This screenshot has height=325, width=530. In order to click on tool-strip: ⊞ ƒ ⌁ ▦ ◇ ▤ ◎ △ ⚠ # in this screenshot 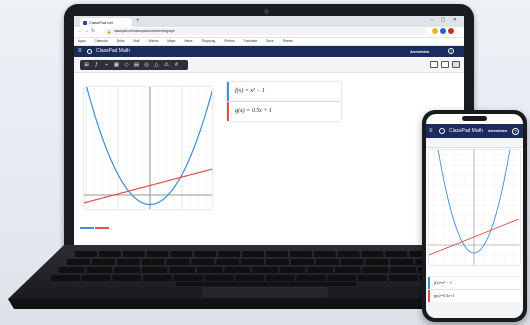, I will do `click(134, 65)`.